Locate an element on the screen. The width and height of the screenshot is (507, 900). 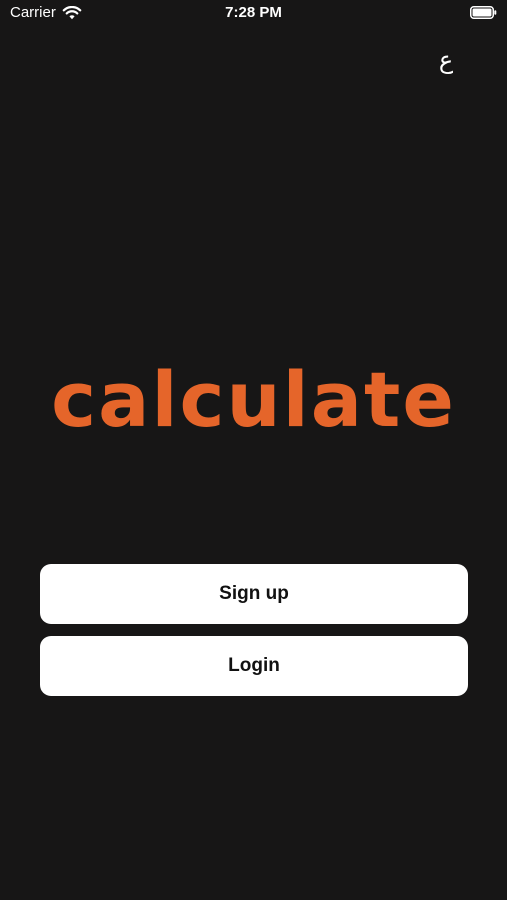
status-bar: Carrier 7:28 PM is located at coordinates (253, 14).